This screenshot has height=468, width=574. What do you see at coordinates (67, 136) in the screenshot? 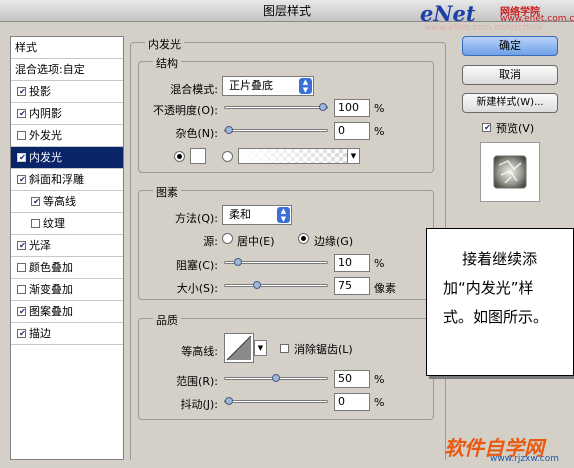
I see `style-list-item: 外发光` at bounding box center [67, 136].